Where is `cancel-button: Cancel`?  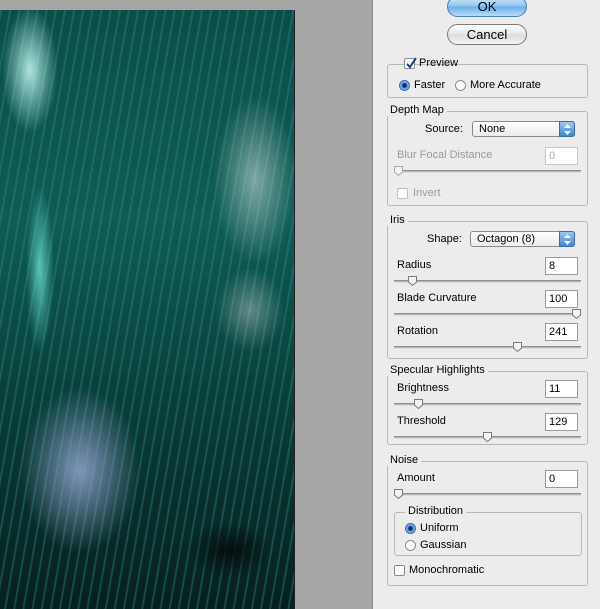
cancel-button: Cancel is located at coordinates (487, 34).